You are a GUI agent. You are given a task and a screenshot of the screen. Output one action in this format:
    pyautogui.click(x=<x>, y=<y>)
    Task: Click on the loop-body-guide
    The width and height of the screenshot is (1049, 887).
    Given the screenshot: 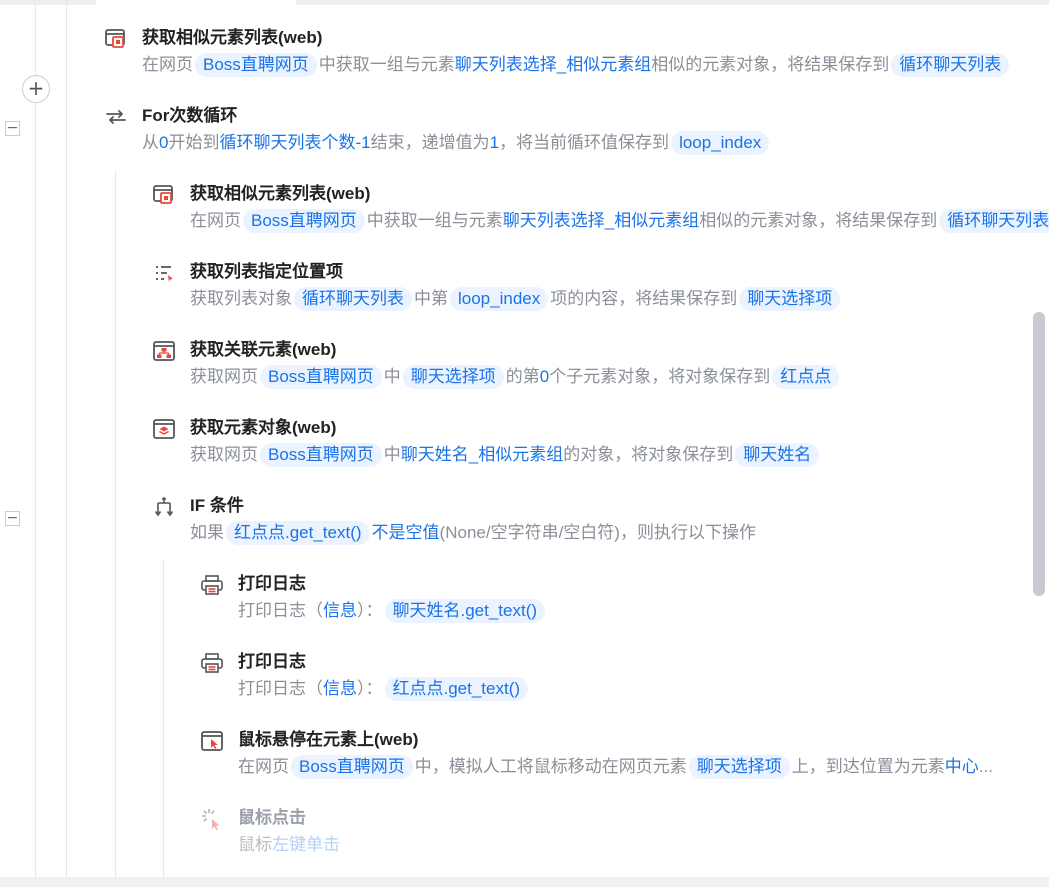 What is the action you would take?
    pyautogui.click(x=115, y=523)
    